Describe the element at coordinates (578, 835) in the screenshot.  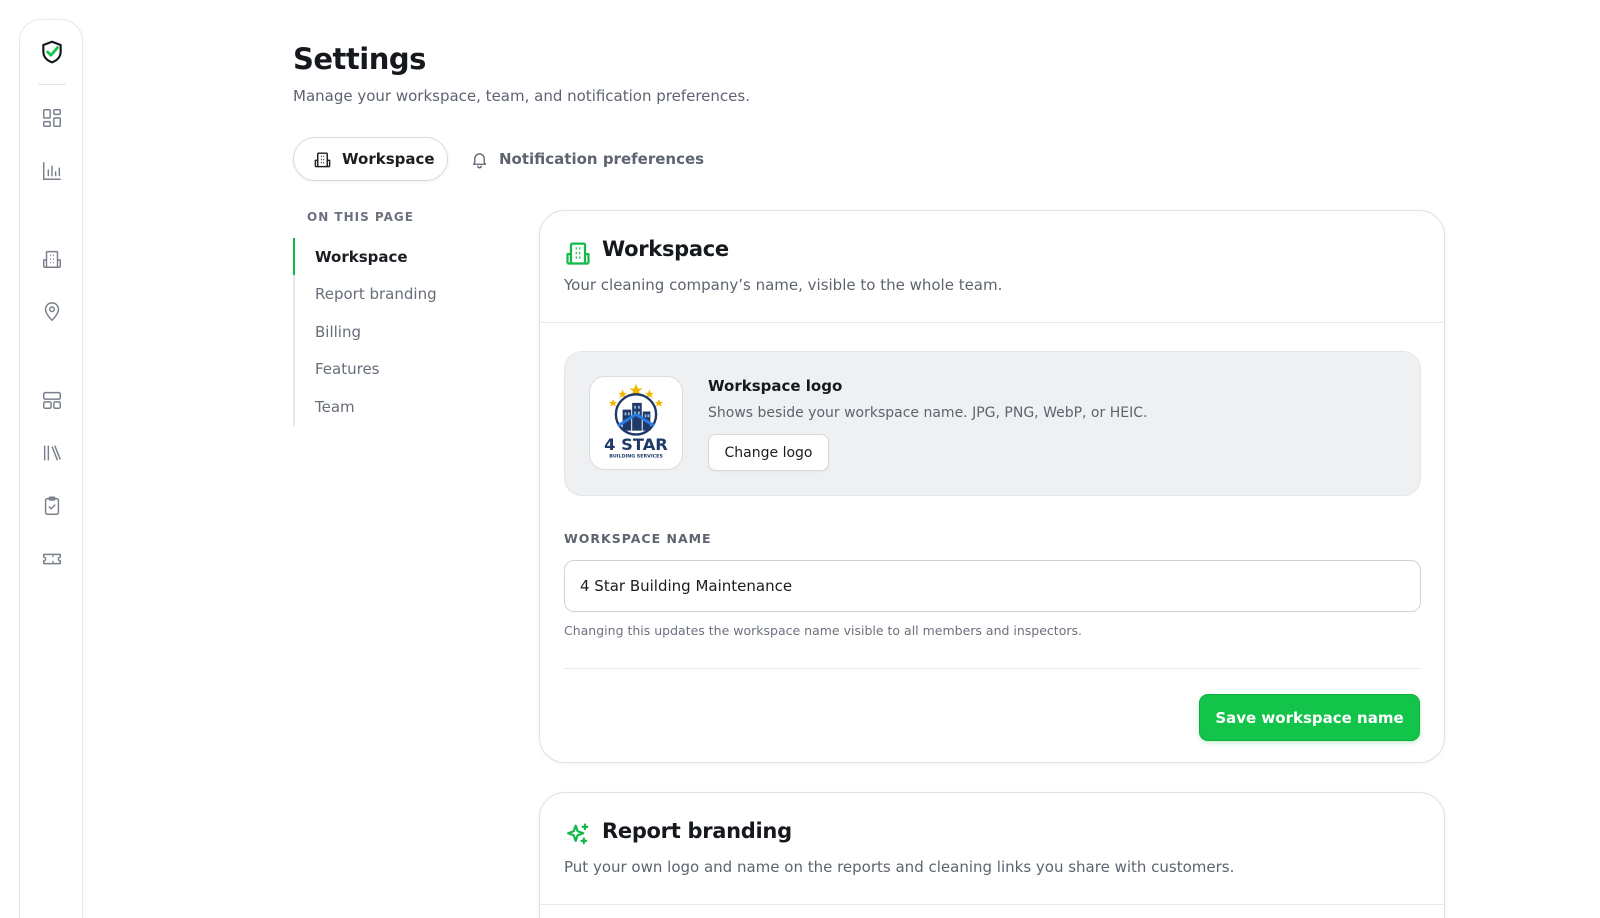
I see `sparkles-icon` at that location.